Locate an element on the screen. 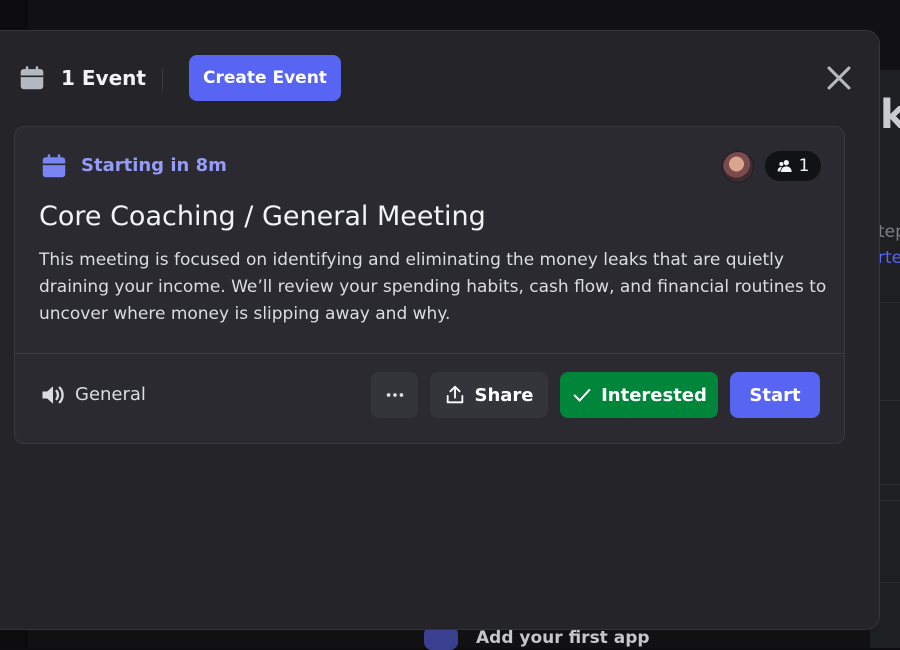  interested-button: Interested is located at coordinates (639, 395).